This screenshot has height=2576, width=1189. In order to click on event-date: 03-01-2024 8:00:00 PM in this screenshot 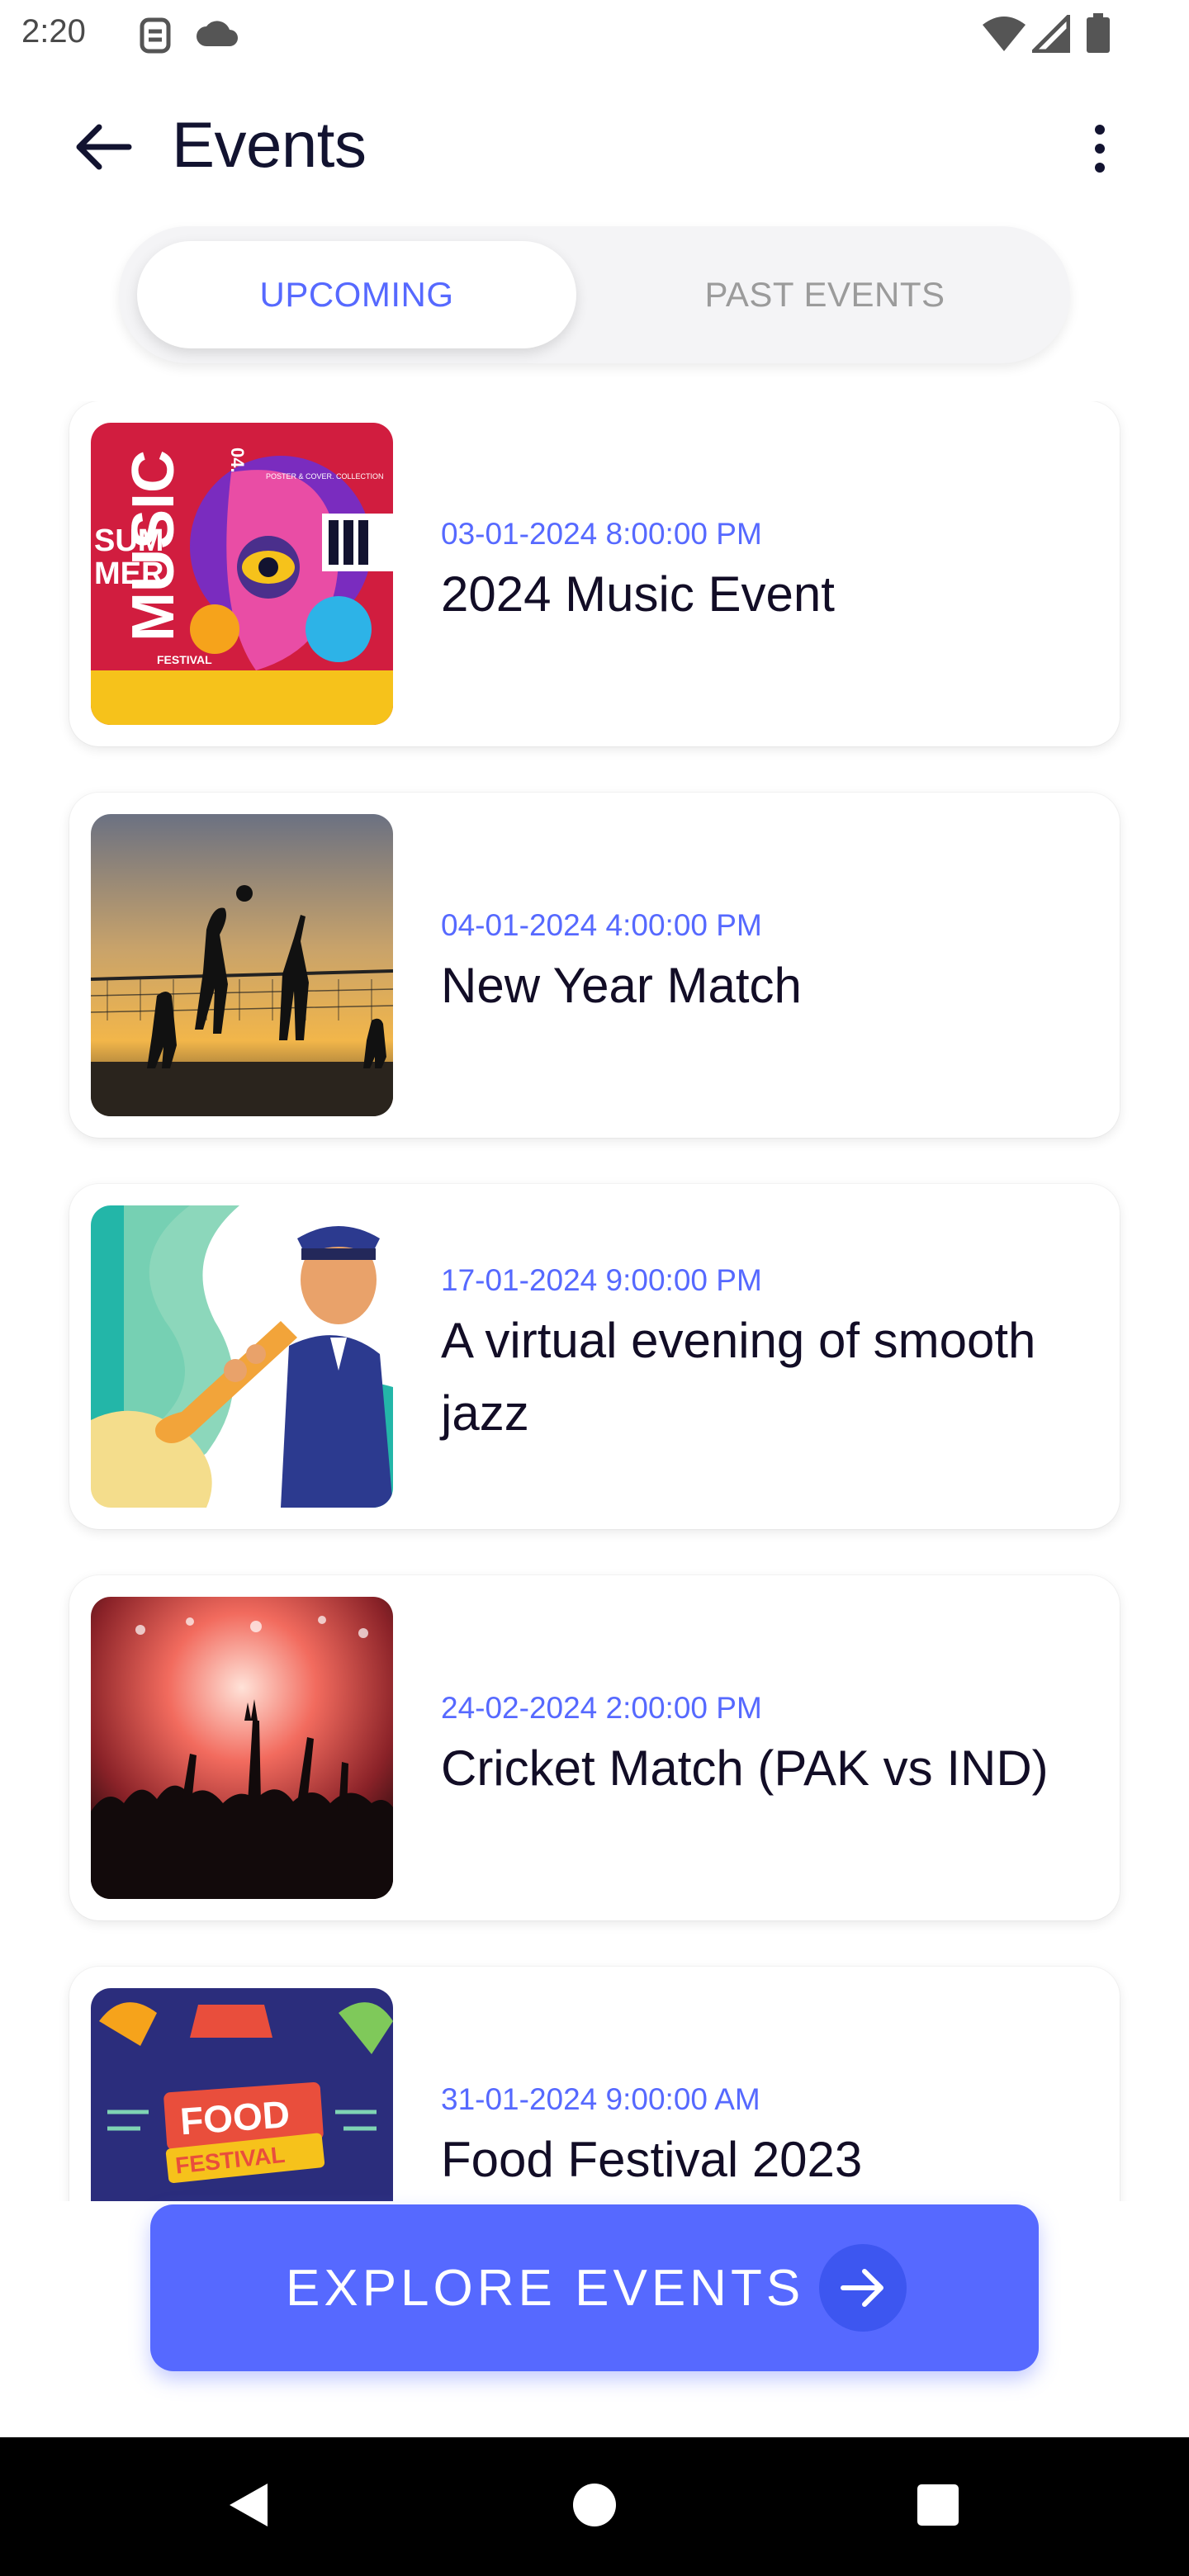, I will do `click(601, 534)`.